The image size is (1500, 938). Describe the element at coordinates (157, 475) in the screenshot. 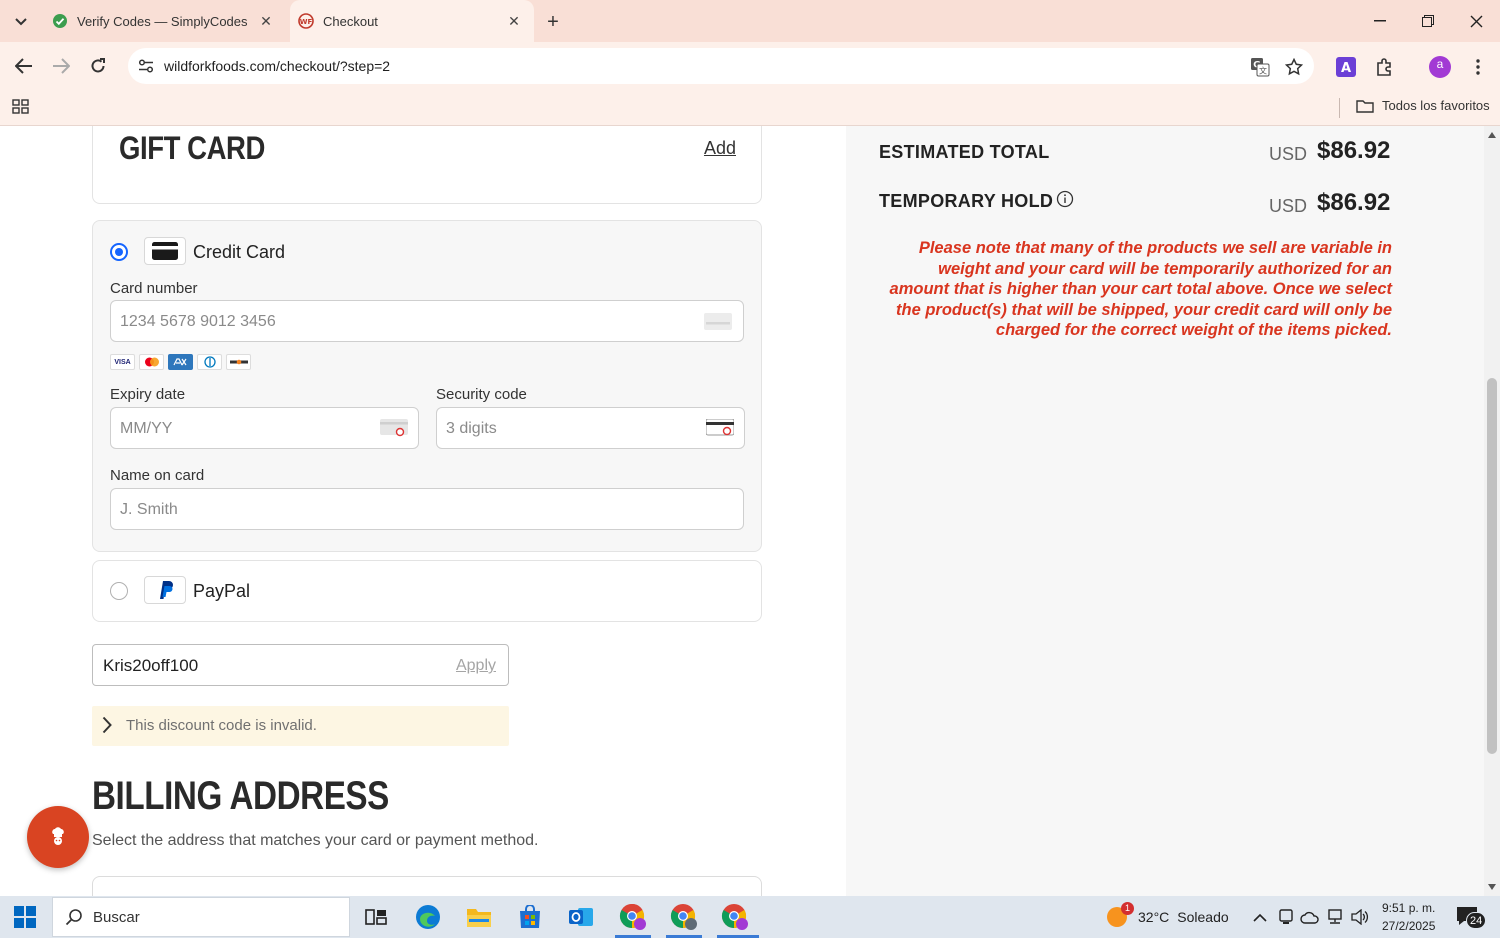

I see `name-on-card-label: Name on card` at that location.